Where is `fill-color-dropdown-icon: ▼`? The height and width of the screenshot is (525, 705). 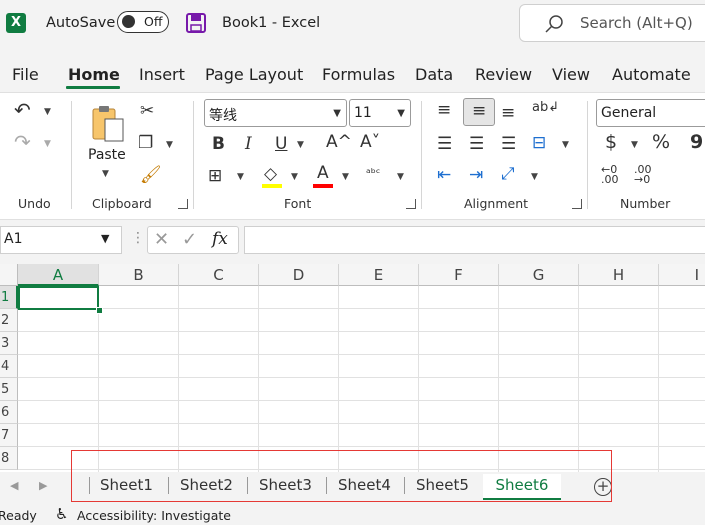
fill-color-dropdown-icon: ▼ is located at coordinates (294, 177).